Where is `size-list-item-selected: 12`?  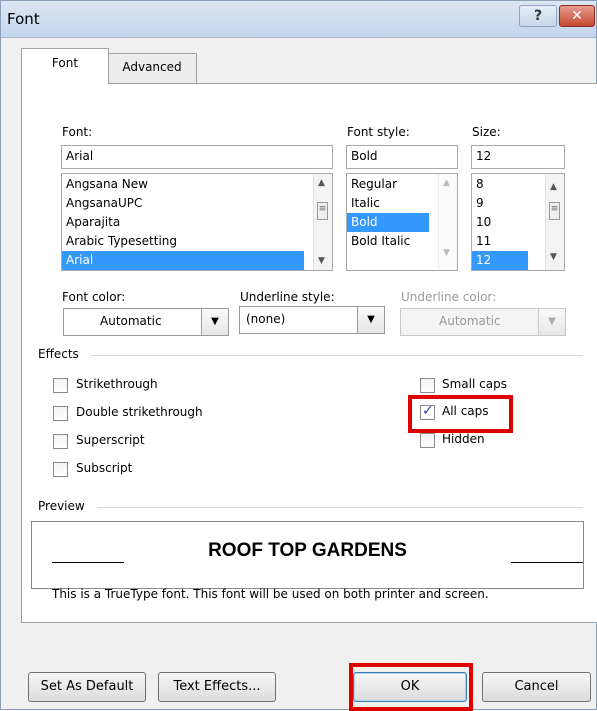
size-list-item-selected: 12 is located at coordinates (500, 260).